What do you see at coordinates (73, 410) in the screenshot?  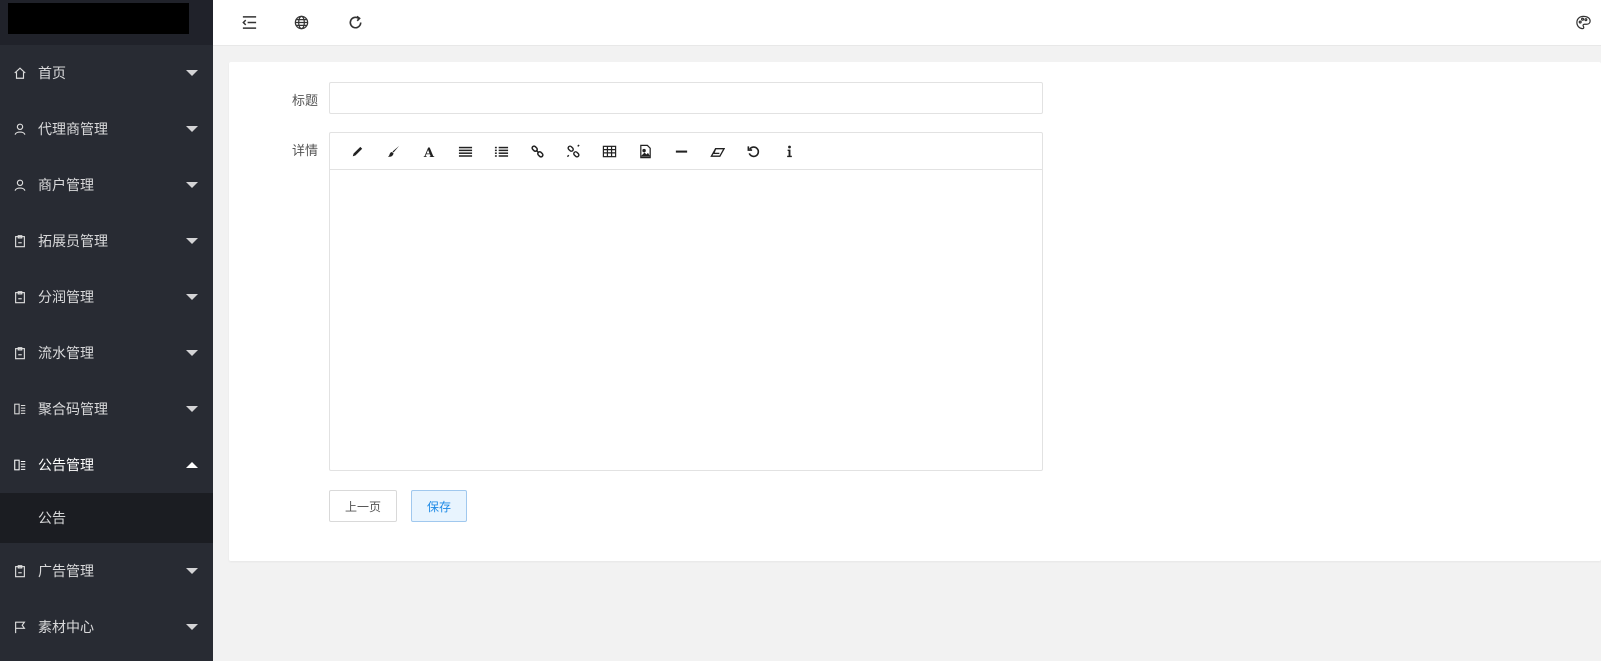 I see `sidebar-item-label: 聚合码管理` at bounding box center [73, 410].